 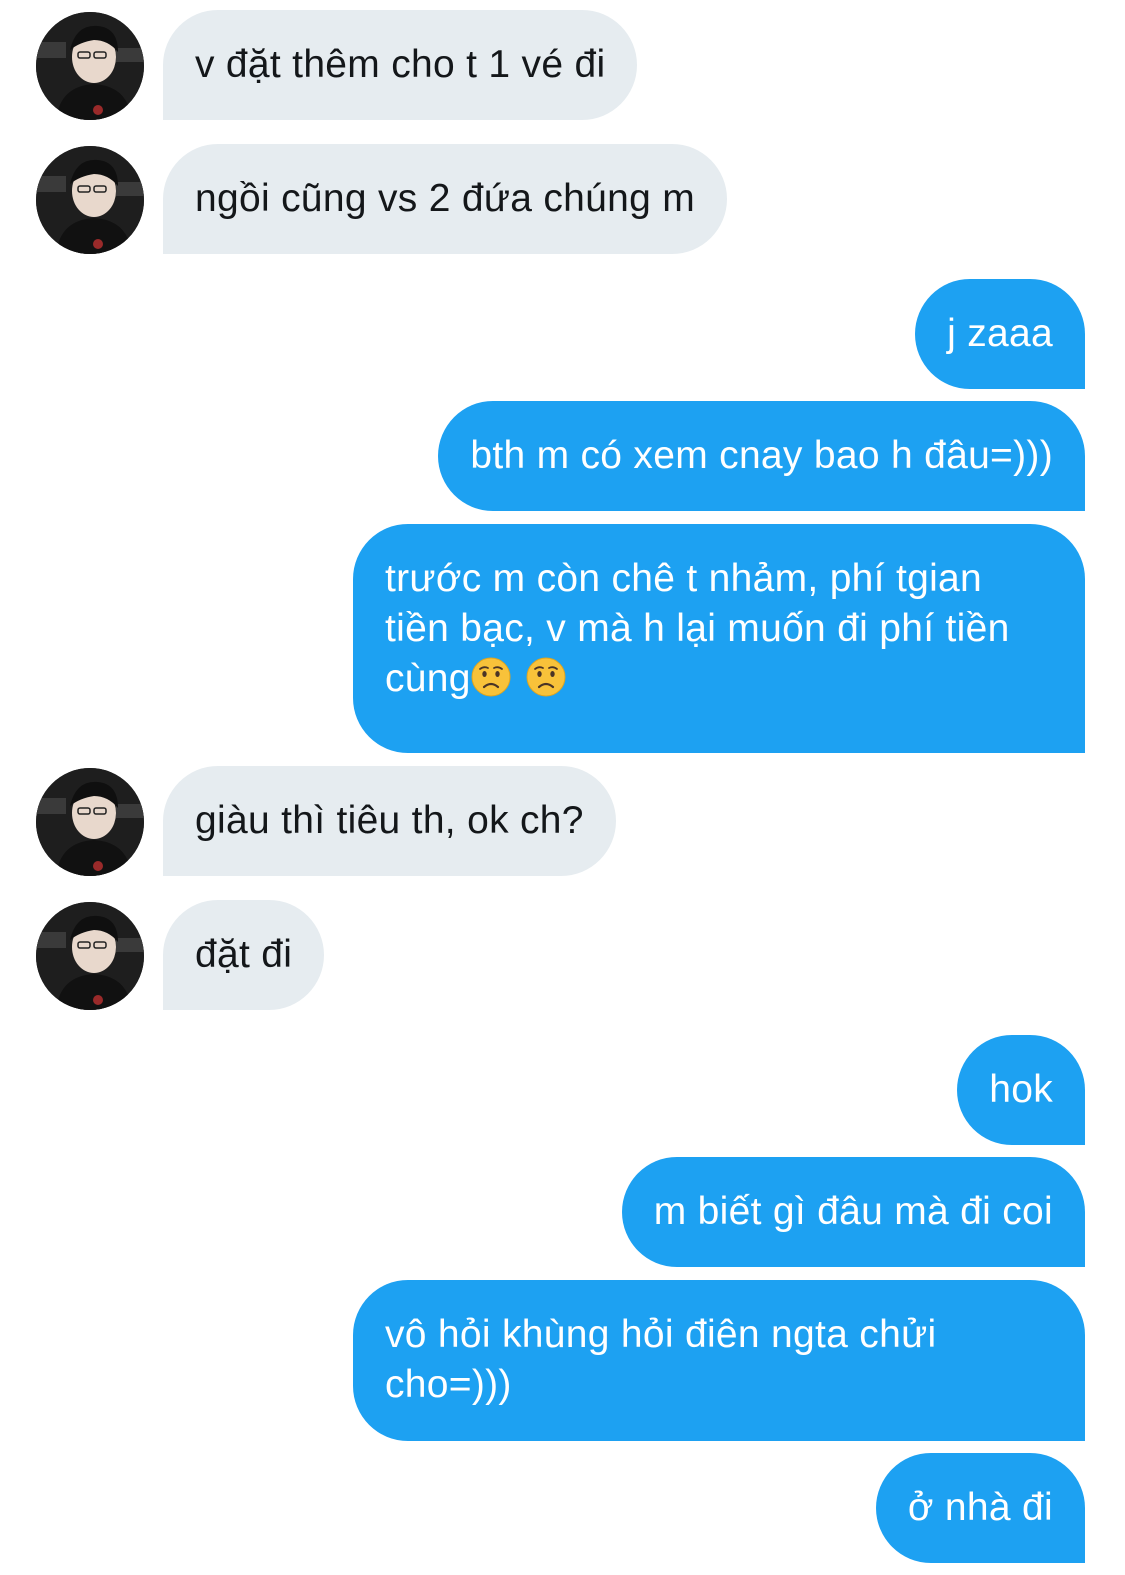 I want to click on outgoing-message: j zaaa, so click(x=1000, y=334).